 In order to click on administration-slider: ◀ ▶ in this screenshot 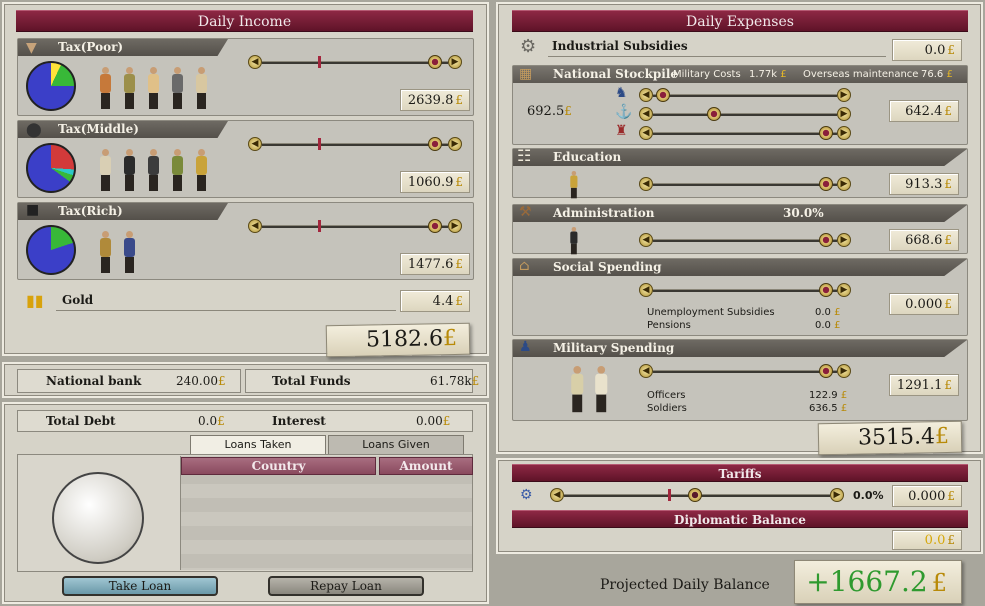, I will do `click(745, 240)`.